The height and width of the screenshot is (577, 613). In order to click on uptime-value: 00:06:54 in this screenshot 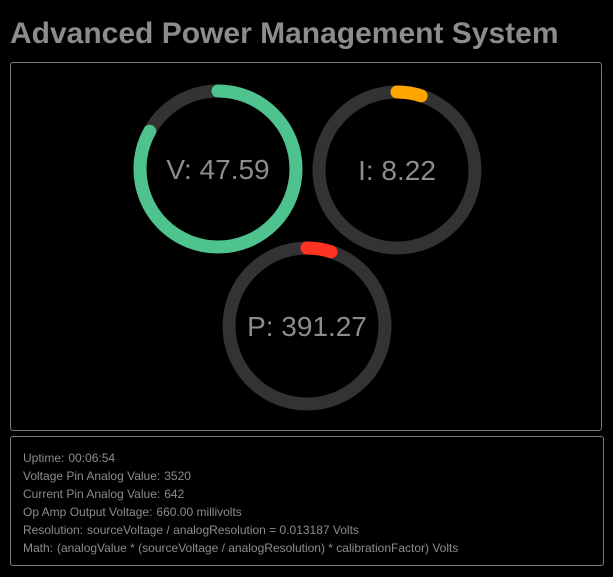, I will do `click(92, 458)`.